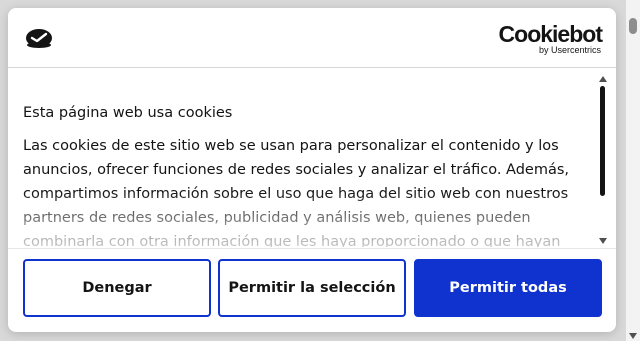  Describe the element at coordinates (633, 170) in the screenshot. I see `page-scrollbar` at that location.